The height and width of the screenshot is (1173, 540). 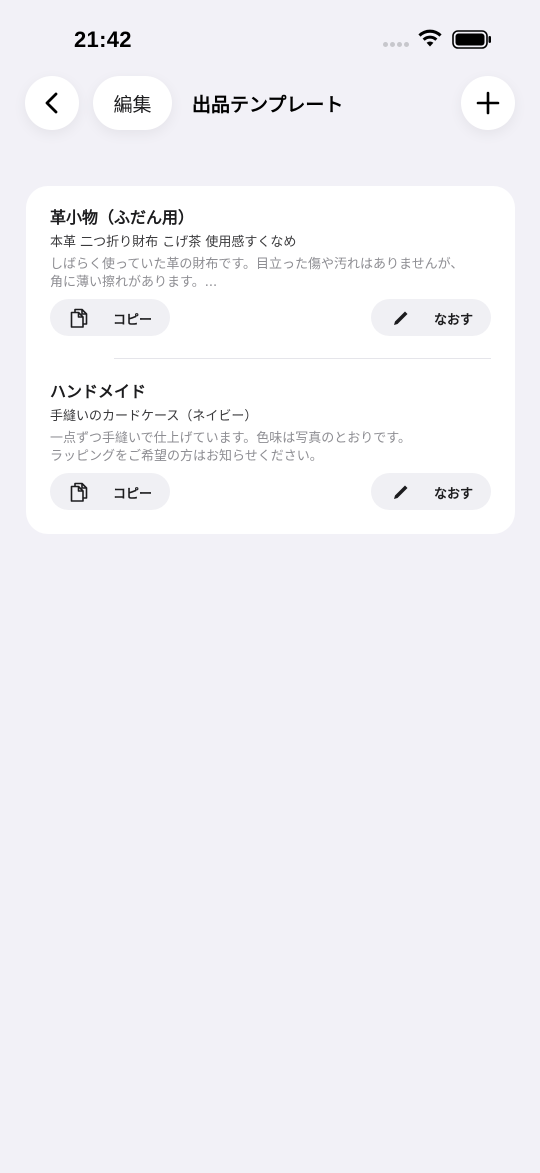 What do you see at coordinates (154, 416) in the screenshot?
I see `template-subtitle: 手縫いのカードケース（ネイビー）` at bounding box center [154, 416].